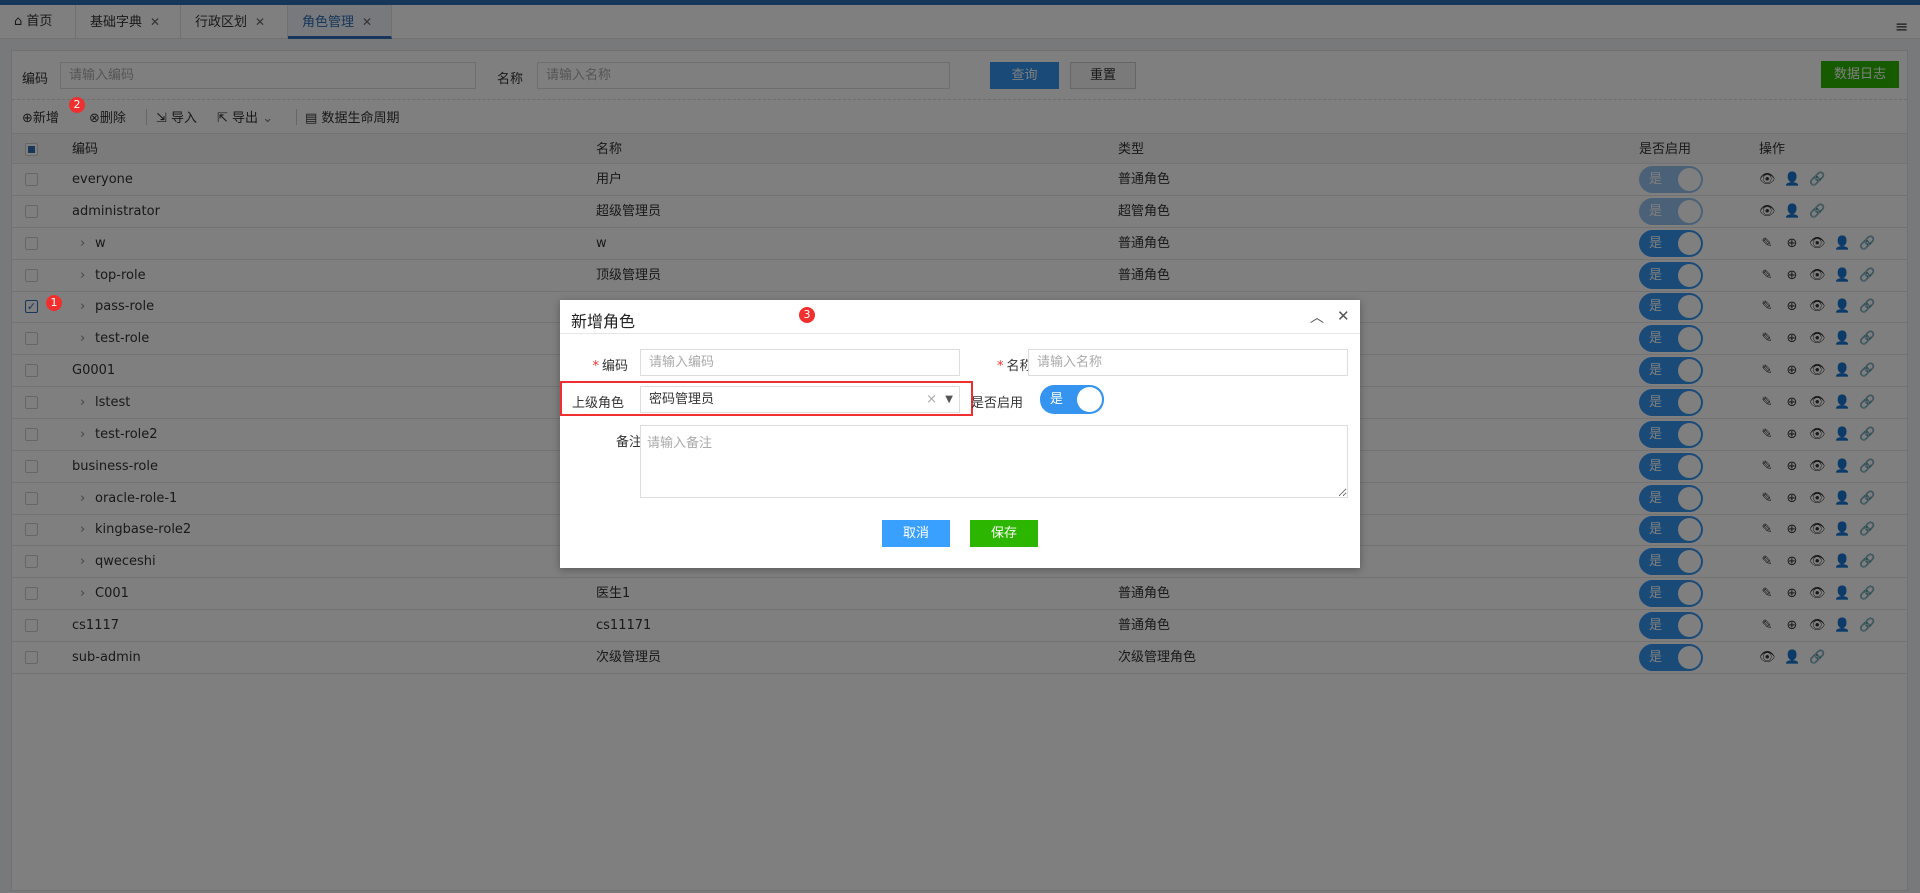 The image size is (1920, 893). What do you see at coordinates (1188, 362) in the screenshot?
I see `name-field` at bounding box center [1188, 362].